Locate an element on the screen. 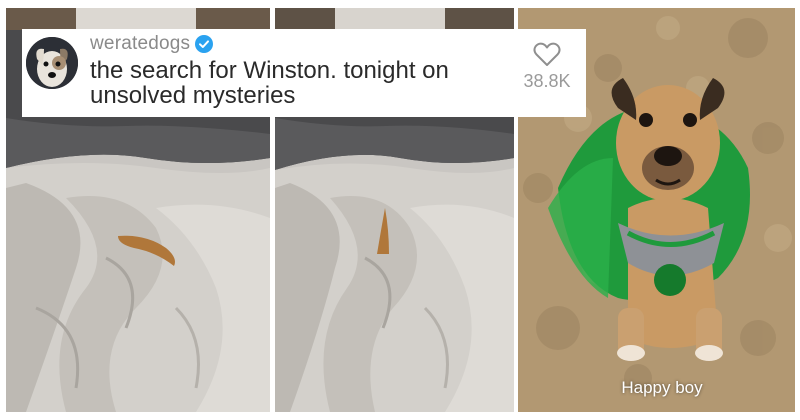 This screenshot has height=420, width=800. dog-avatar-icon is located at coordinates (52, 63).